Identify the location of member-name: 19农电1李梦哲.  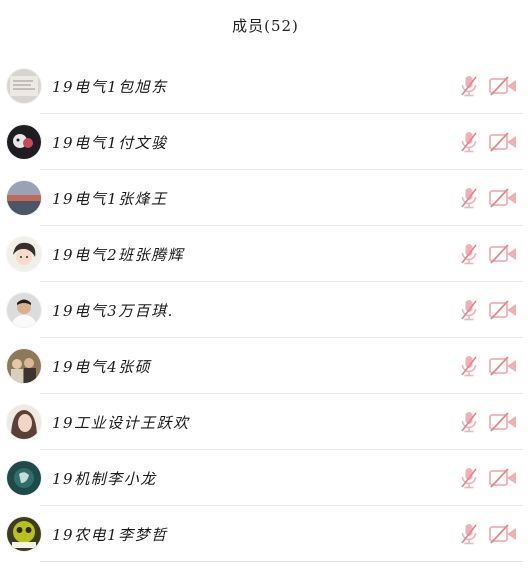
(110, 534).